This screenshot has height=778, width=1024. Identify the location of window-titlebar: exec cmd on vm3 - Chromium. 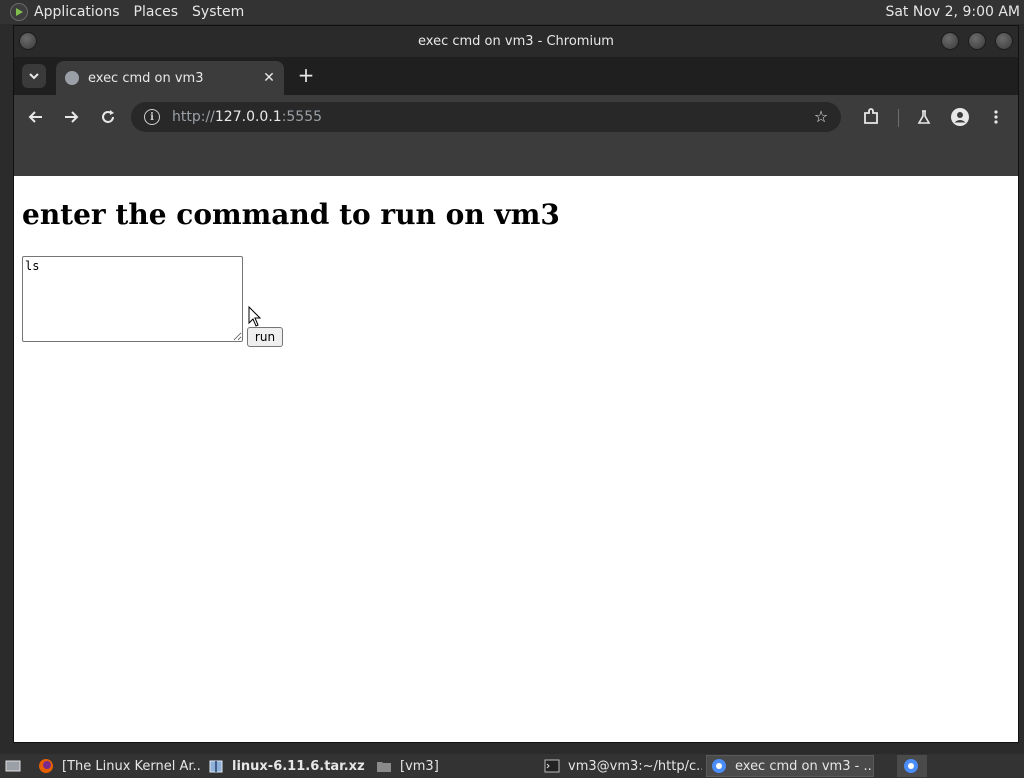
(516, 41).